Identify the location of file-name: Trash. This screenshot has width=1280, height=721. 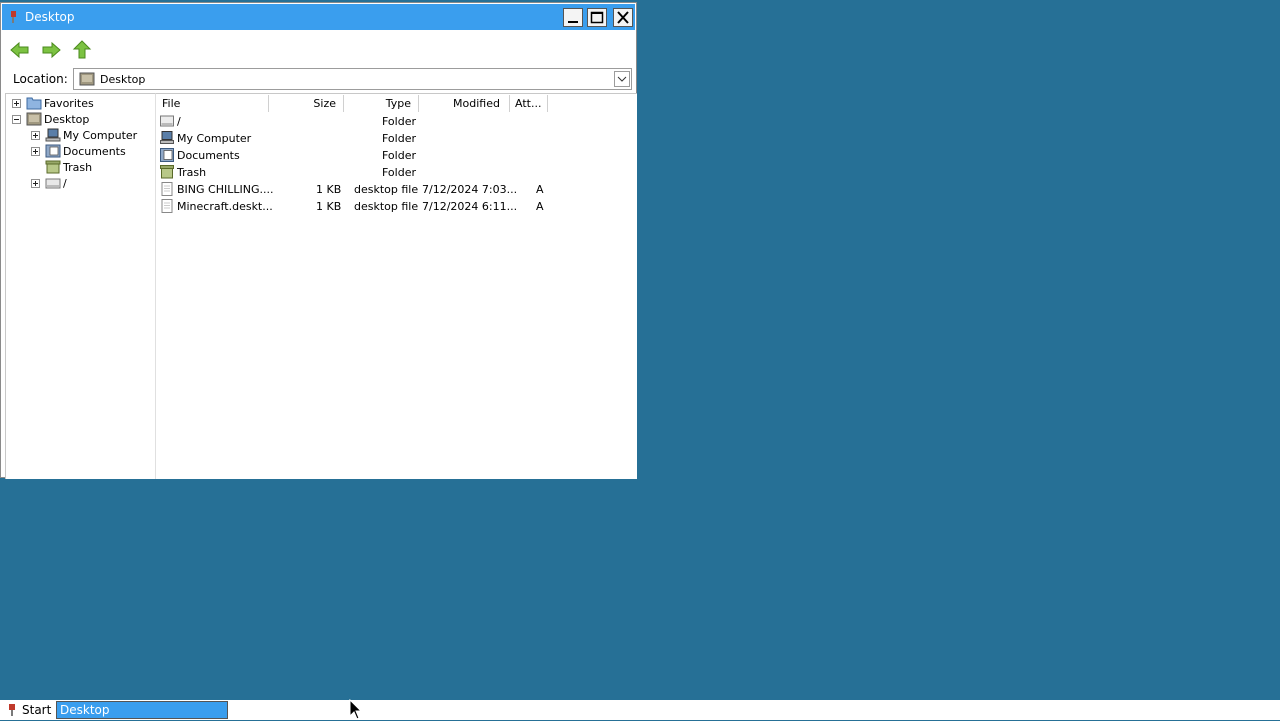
(192, 172).